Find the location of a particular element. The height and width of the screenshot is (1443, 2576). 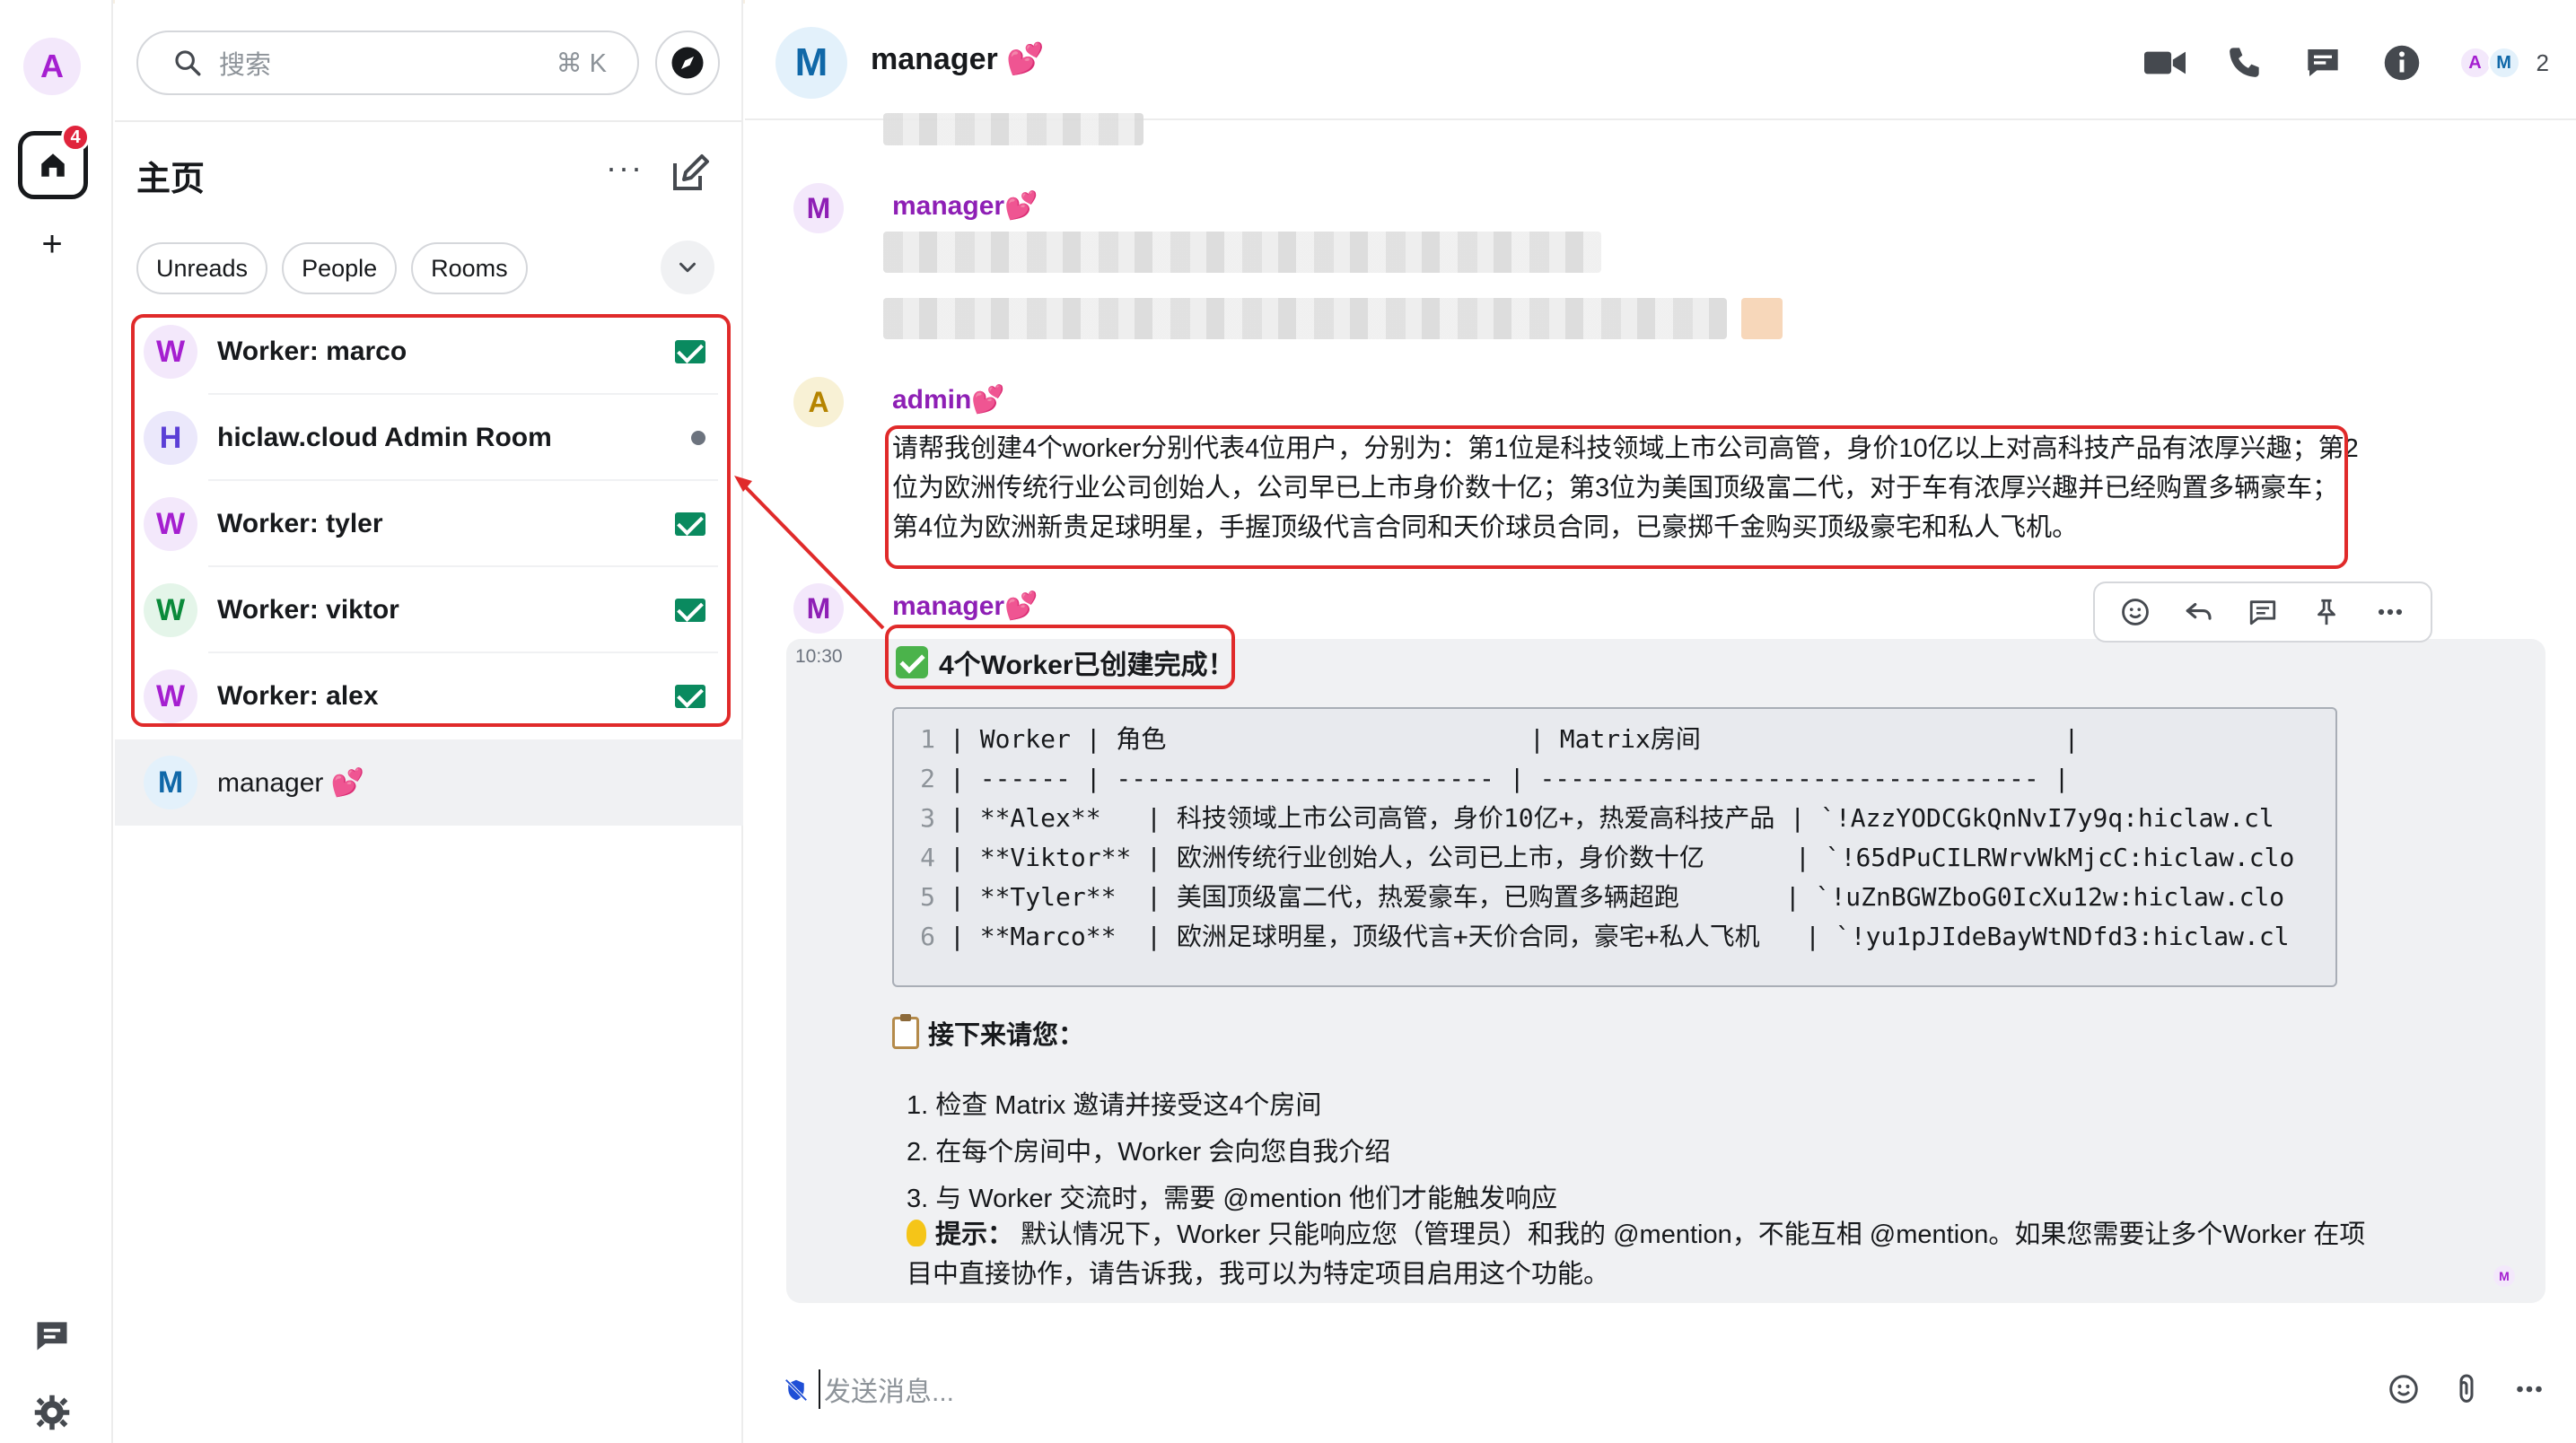

user-avatar: A is located at coordinates (52, 66).